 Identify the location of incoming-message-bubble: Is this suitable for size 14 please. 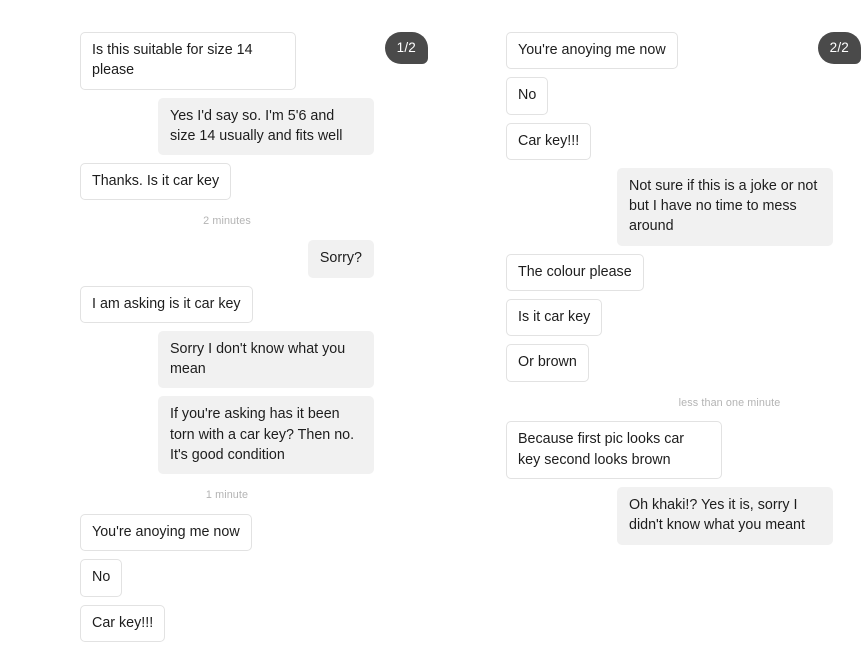
(188, 61).